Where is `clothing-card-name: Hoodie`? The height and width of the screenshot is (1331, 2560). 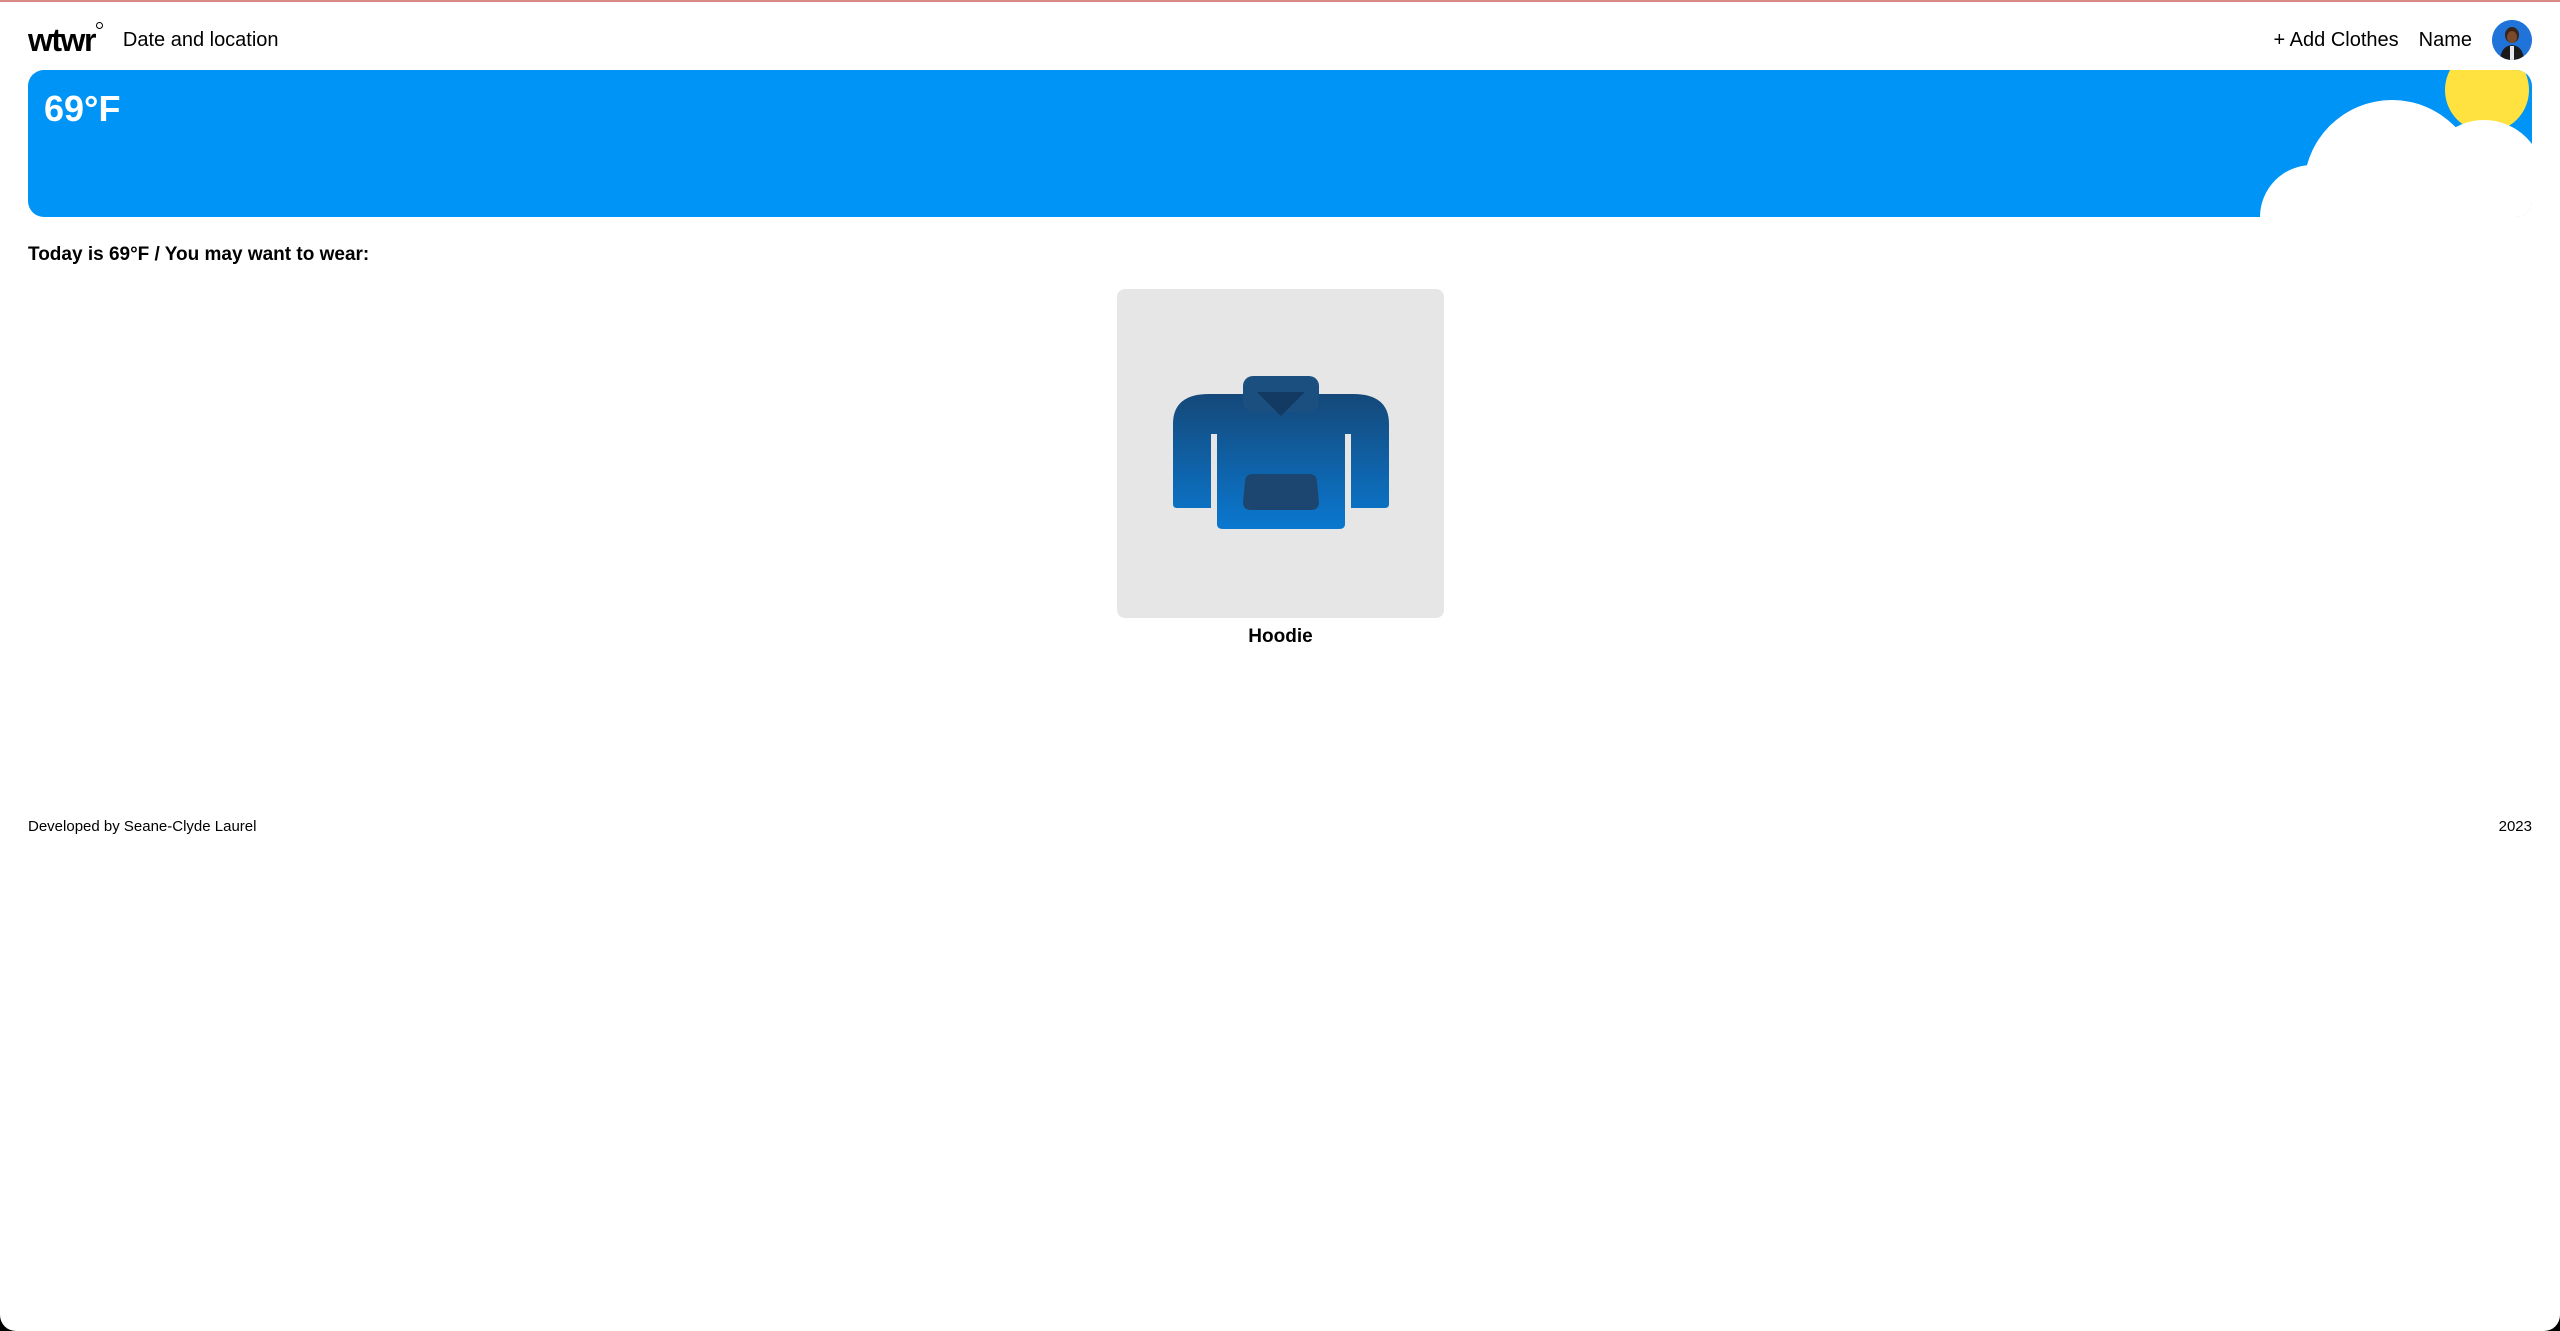 clothing-card-name: Hoodie is located at coordinates (1280, 636).